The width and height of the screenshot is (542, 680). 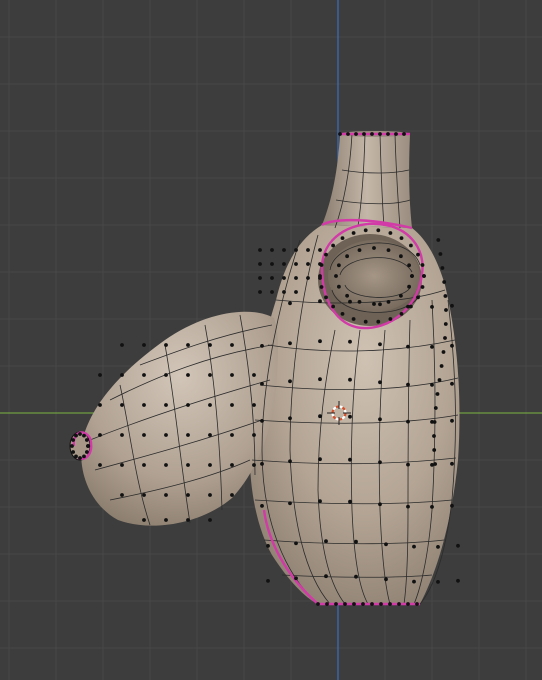 What do you see at coordinates (374, 276) in the screenshot?
I see `mesh-opening` at bounding box center [374, 276].